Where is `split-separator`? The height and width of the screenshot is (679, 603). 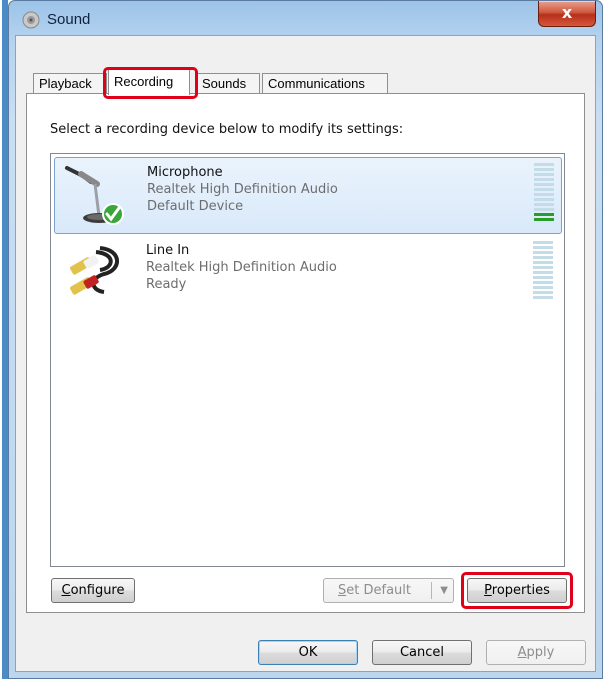 split-separator is located at coordinates (431, 590).